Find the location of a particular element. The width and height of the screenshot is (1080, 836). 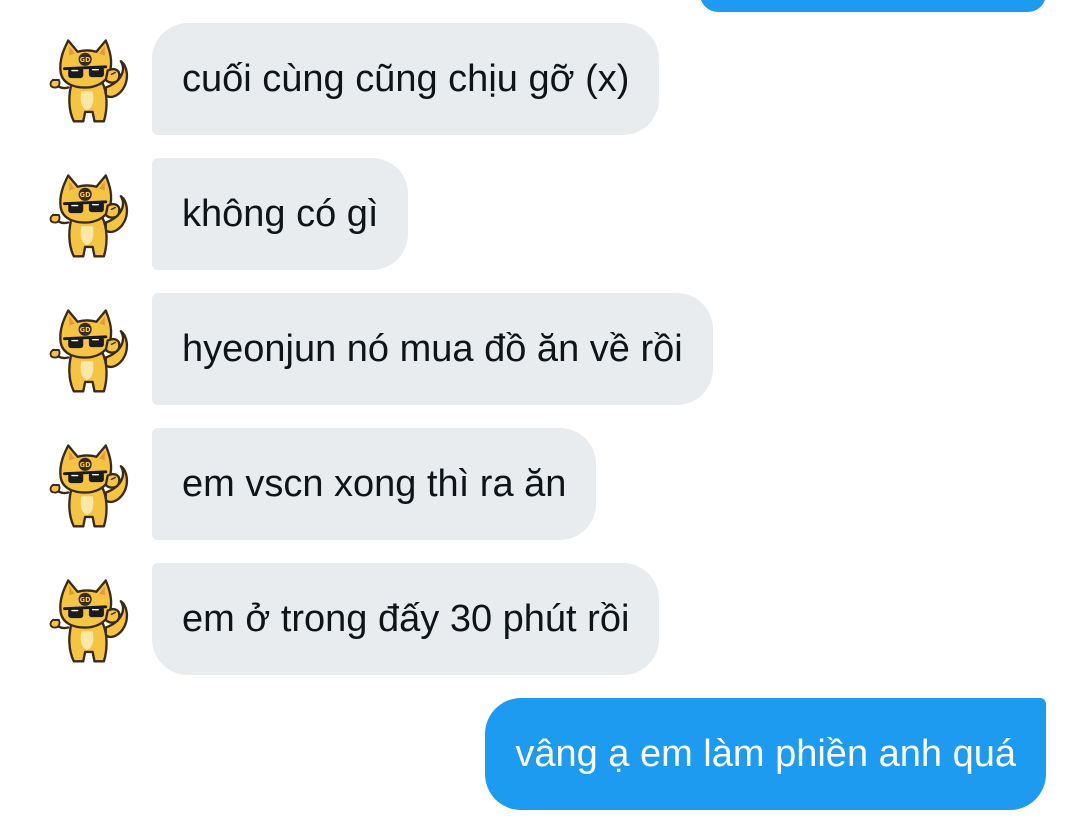

received-message-row: em vscn xong thì ra ăn is located at coordinates (540, 484).